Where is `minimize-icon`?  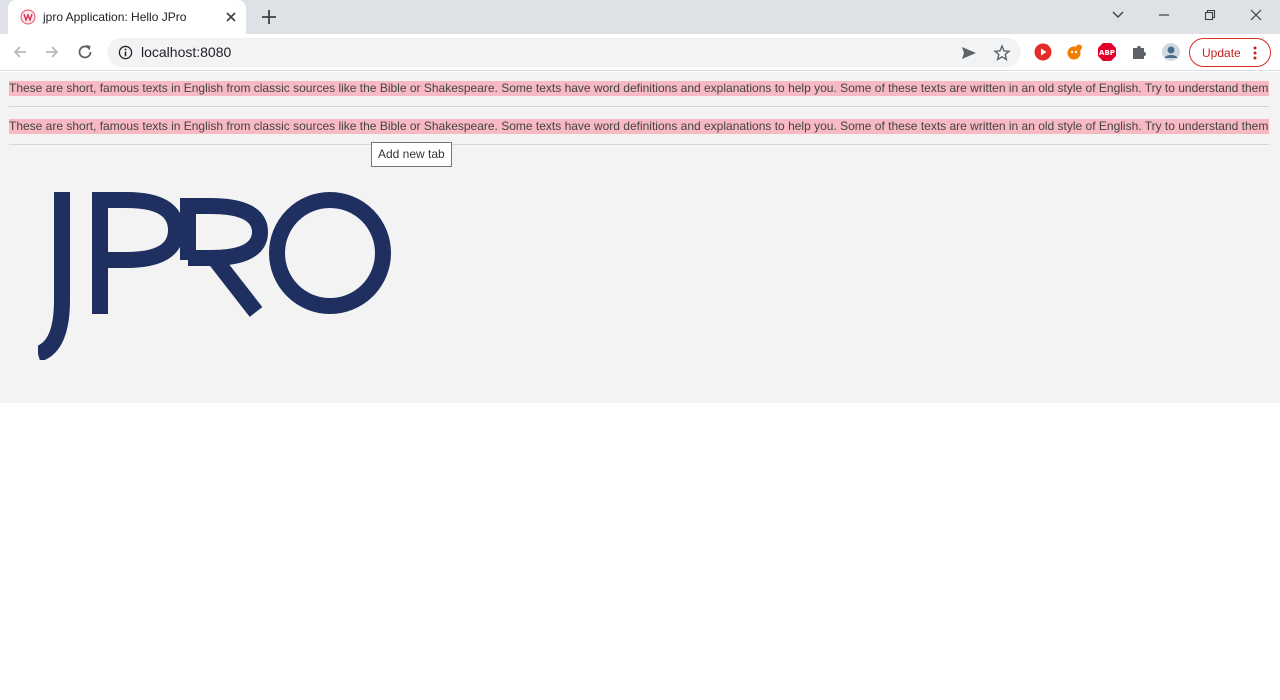 minimize-icon is located at coordinates (1164, 15).